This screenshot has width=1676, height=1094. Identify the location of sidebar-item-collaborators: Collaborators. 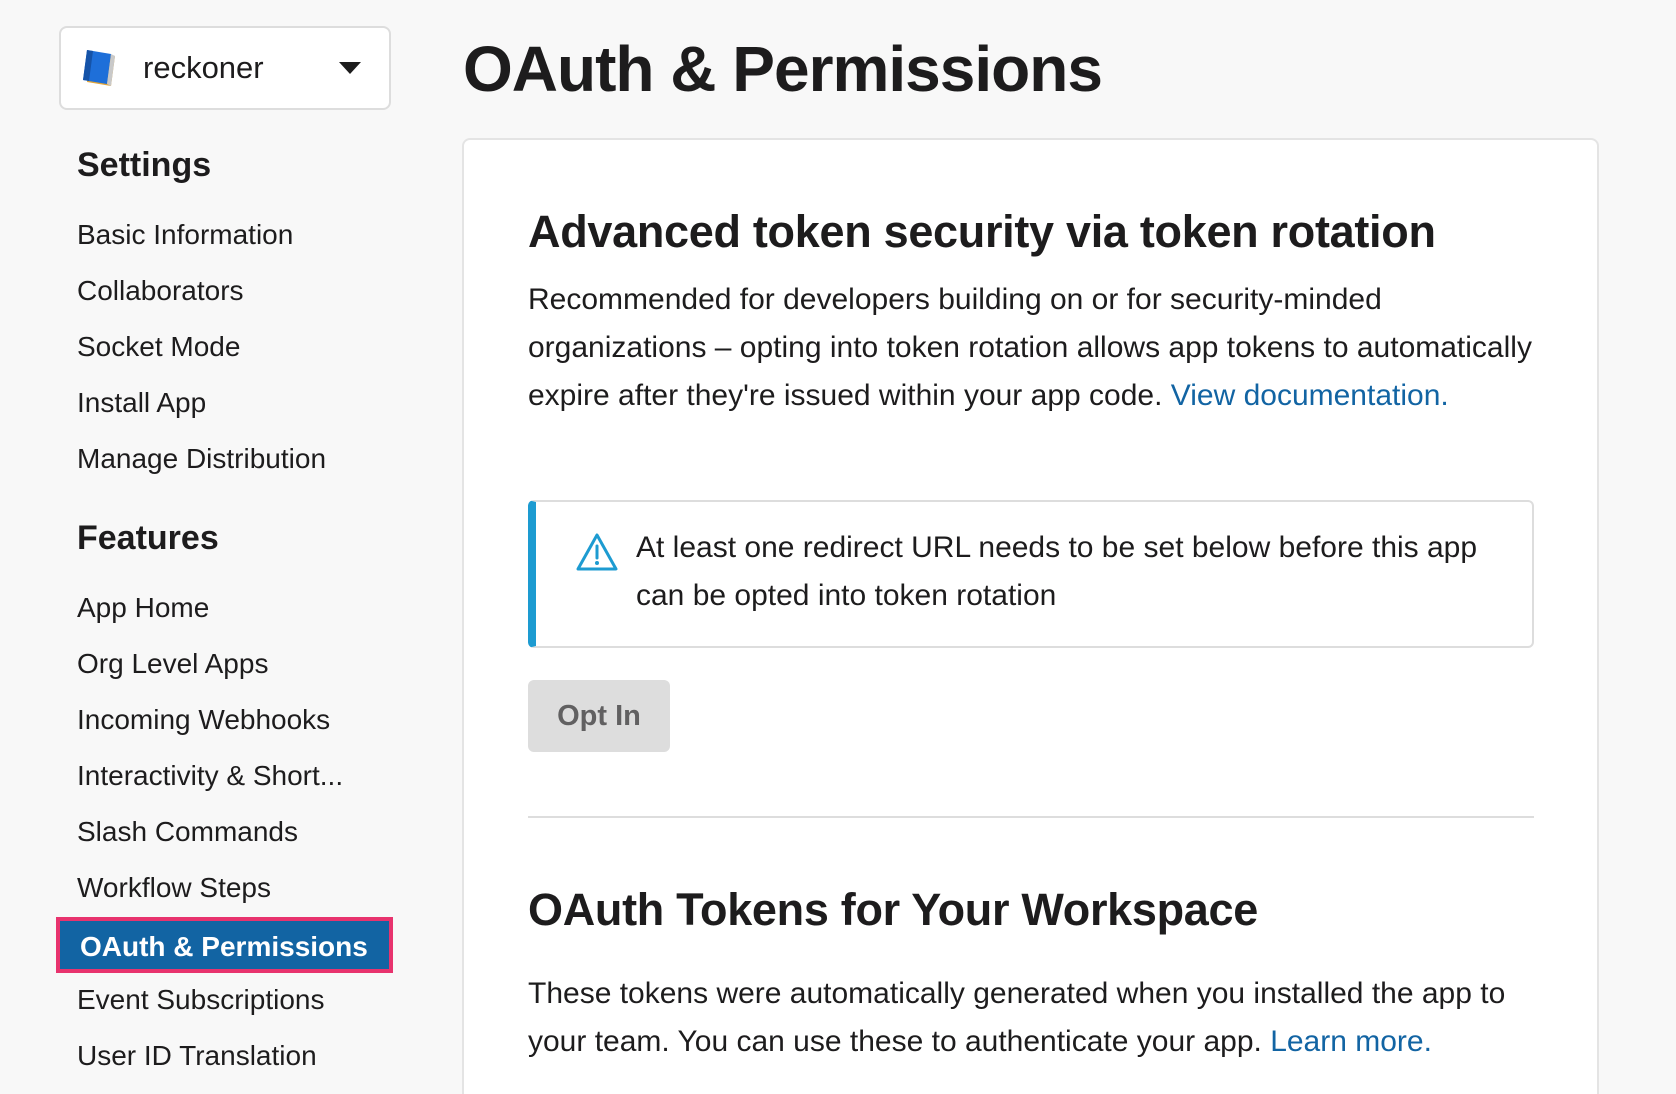
(160, 291).